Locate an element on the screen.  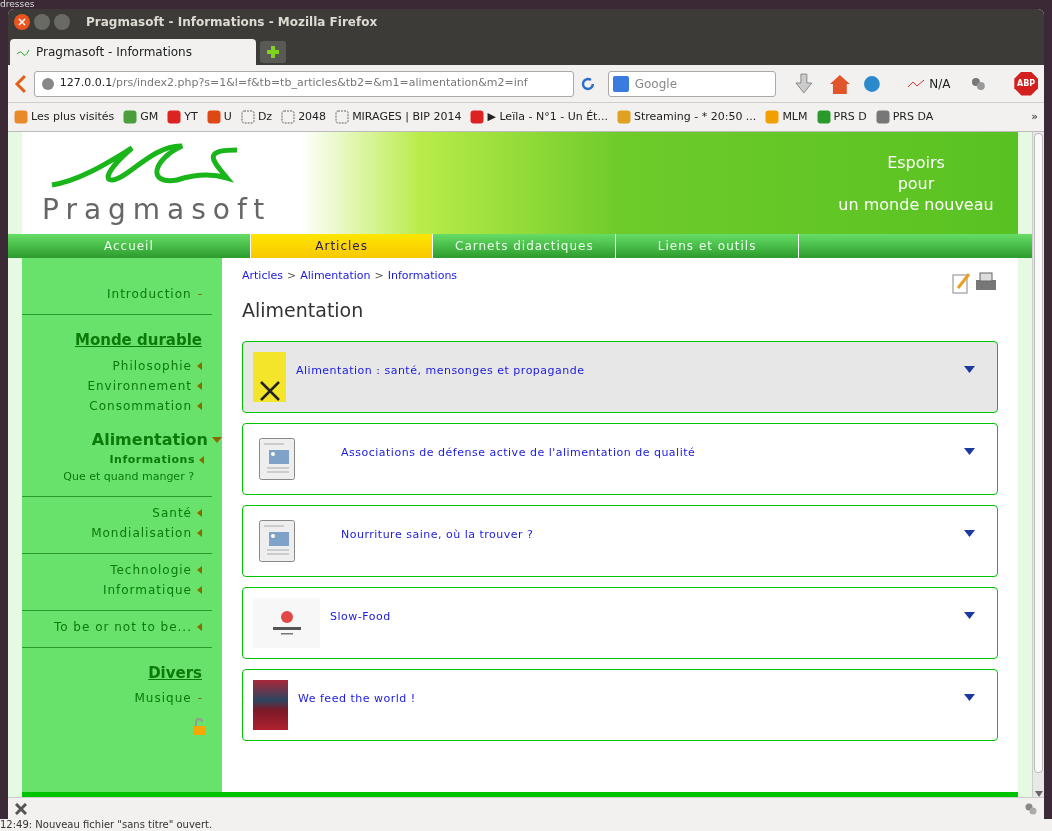
article-card: Slow-Food is located at coordinates (620, 622).